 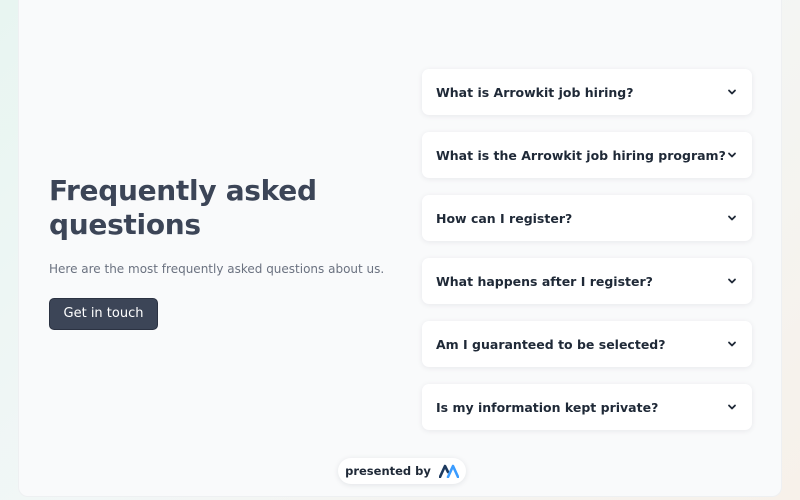 What do you see at coordinates (587, 218) in the screenshot?
I see `faq-item-how-register: How can I register?` at bounding box center [587, 218].